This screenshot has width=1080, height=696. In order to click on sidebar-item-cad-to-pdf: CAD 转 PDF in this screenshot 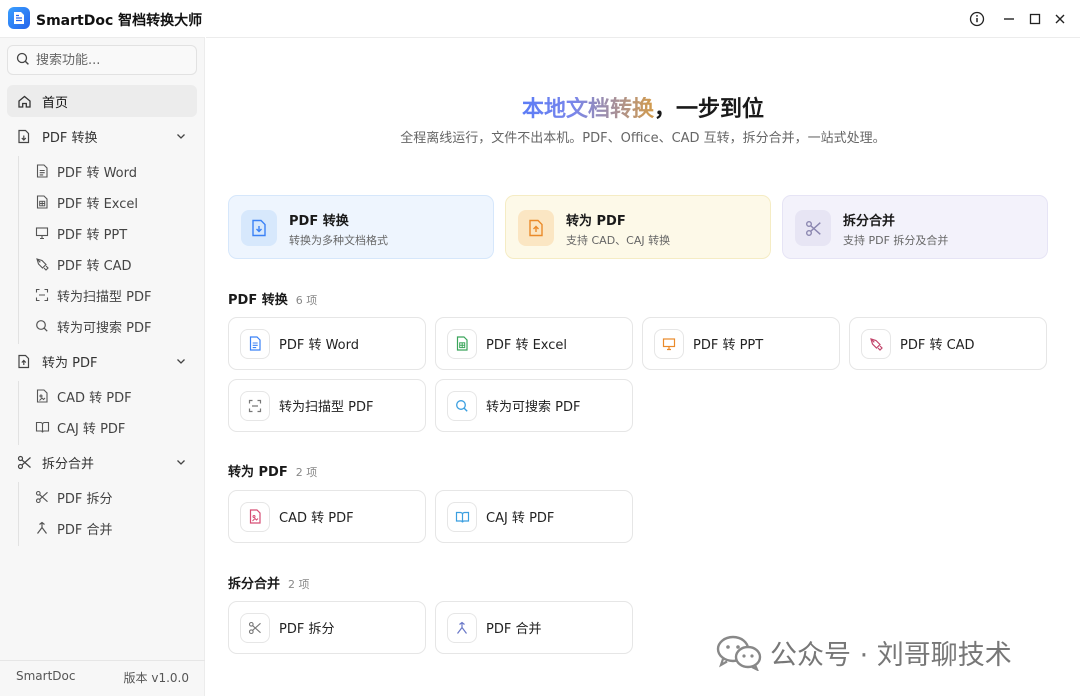, I will do `click(113, 396)`.